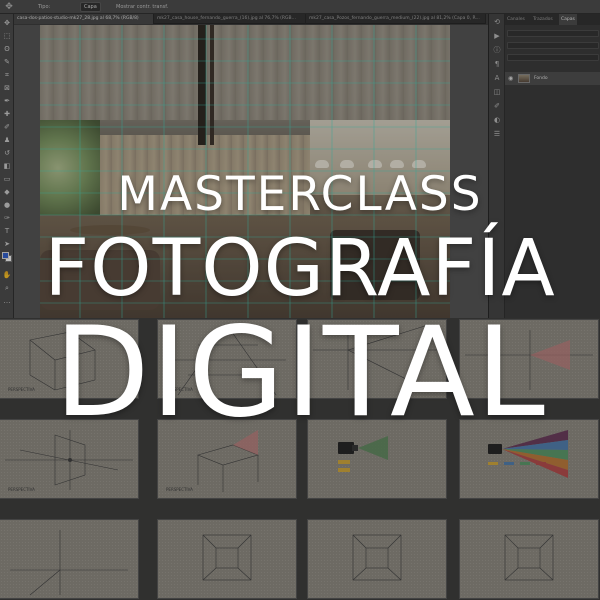  Describe the element at coordinates (497, 92) in the screenshot. I see `layer-comps-icon: ◫` at that location.